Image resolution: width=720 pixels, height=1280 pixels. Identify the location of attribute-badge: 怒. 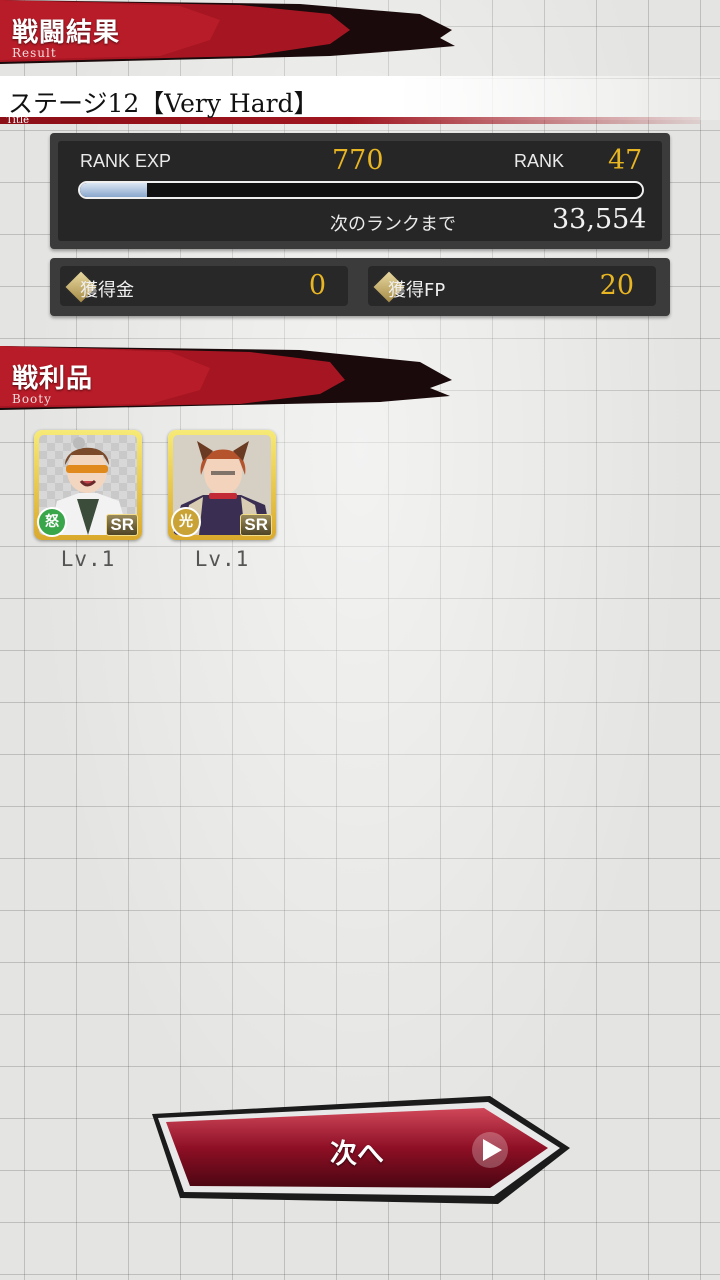
(52, 522).